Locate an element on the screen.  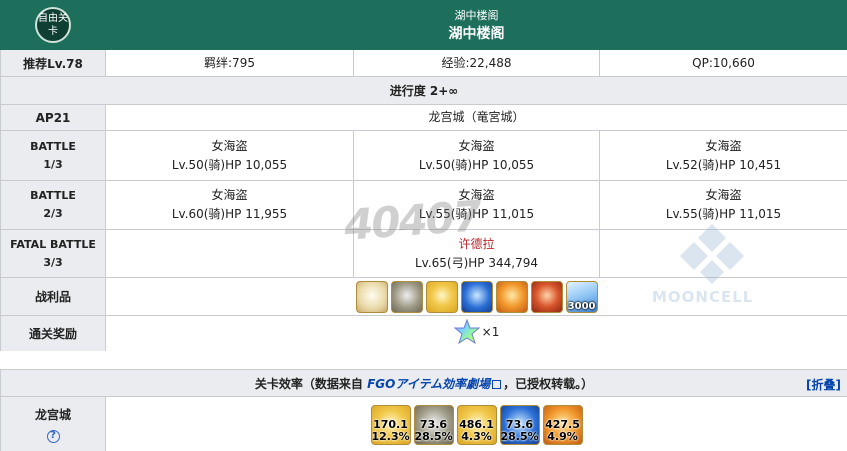
help-icon: ? is located at coordinates (53, 436).